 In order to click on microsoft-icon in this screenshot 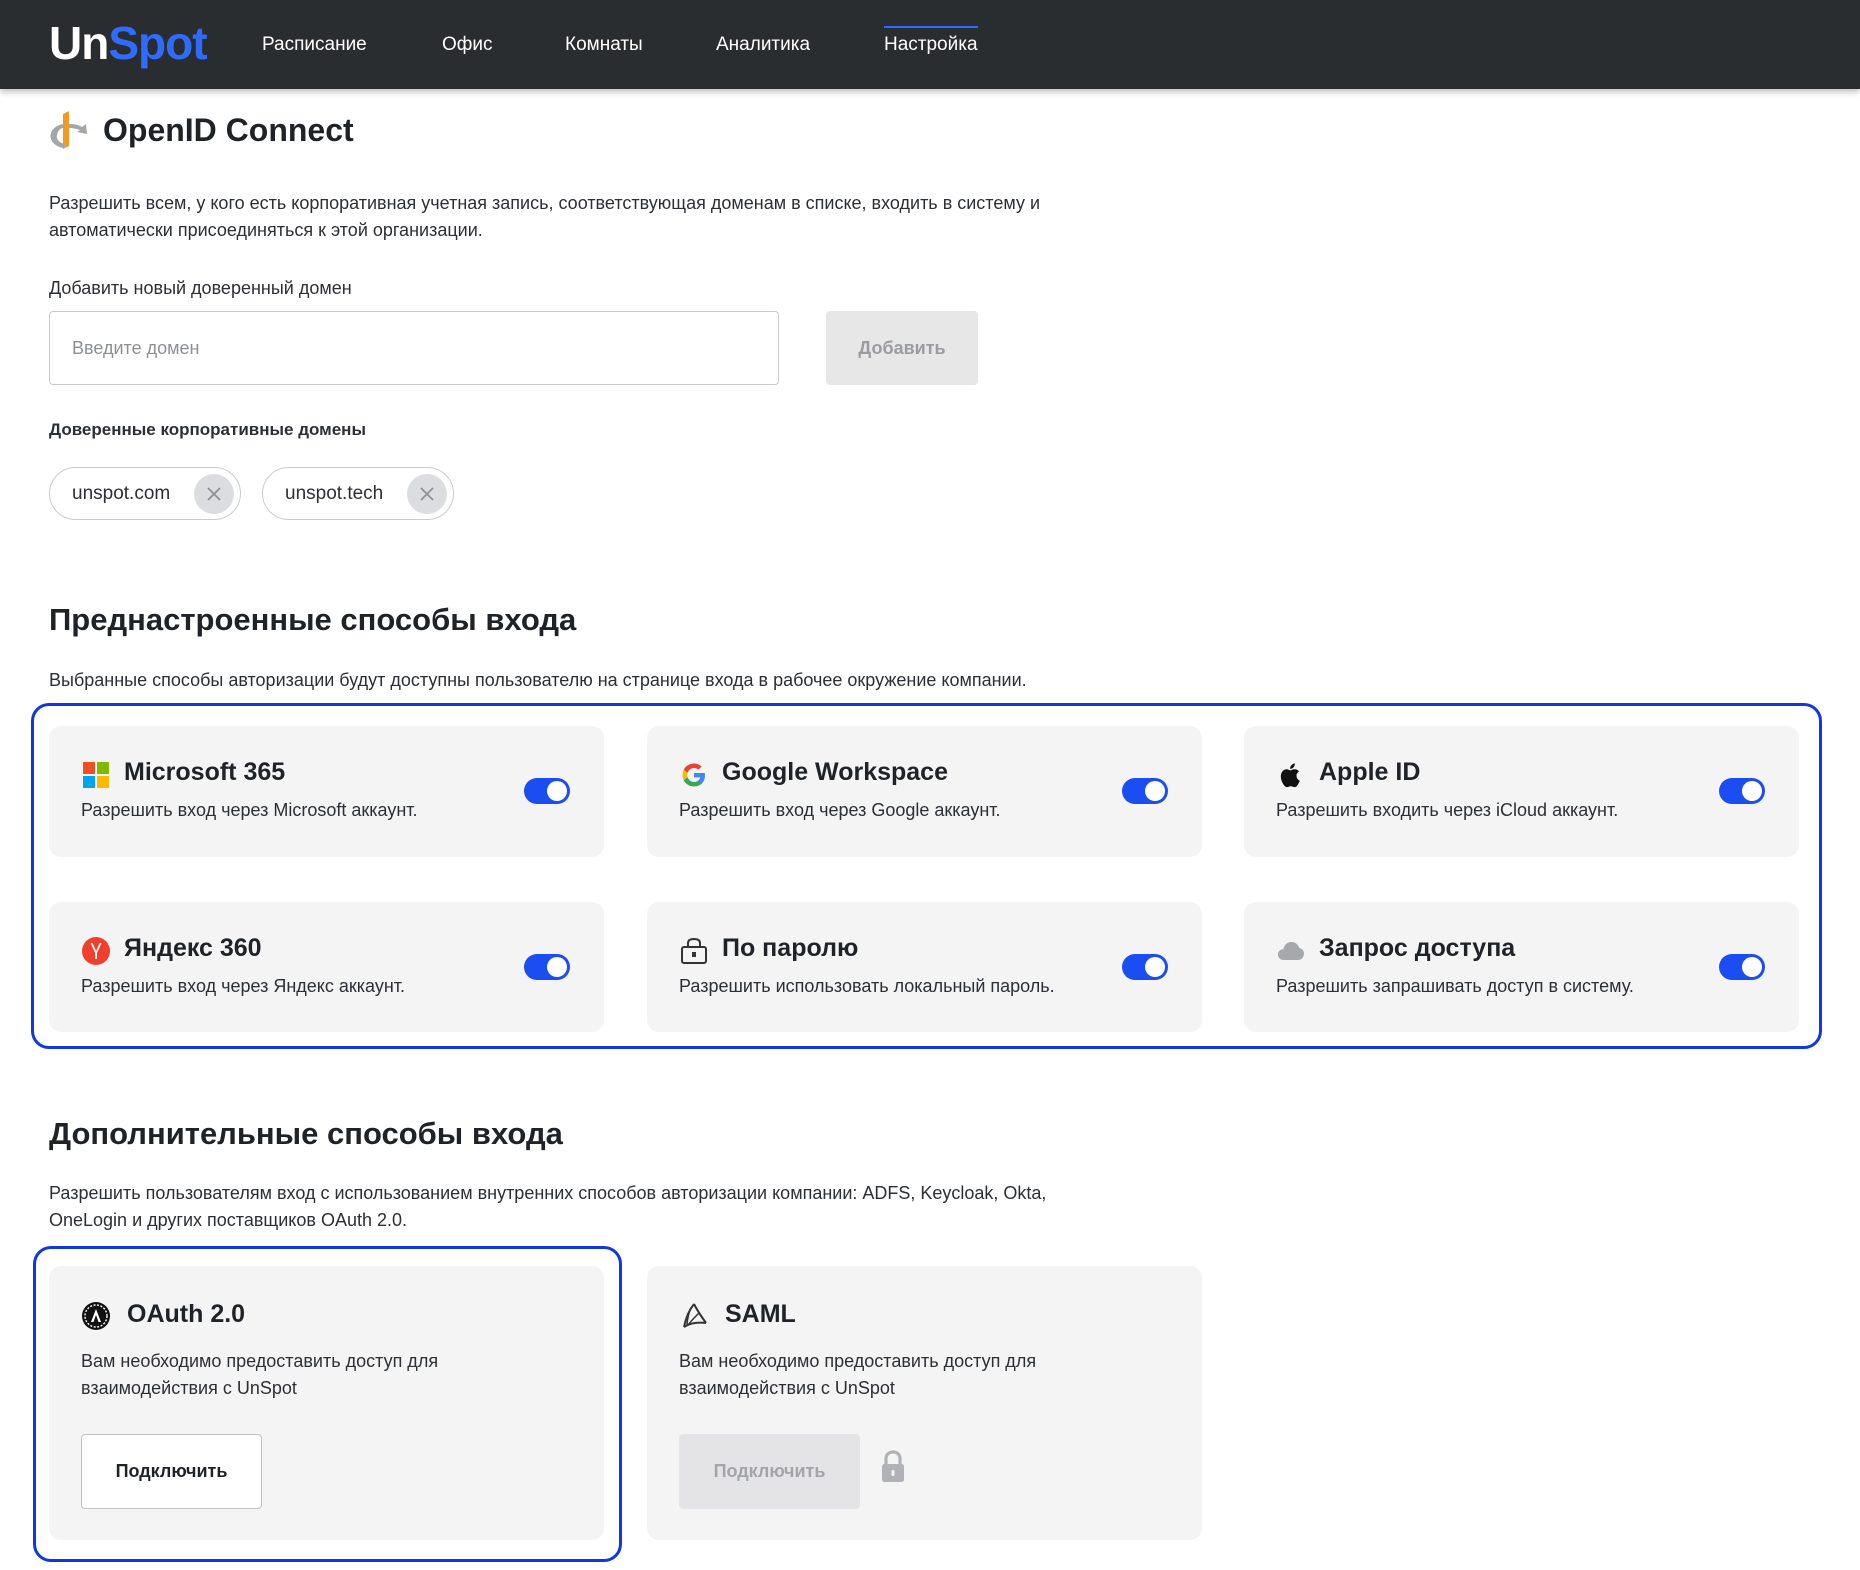, I will do `click(96, 775)`.